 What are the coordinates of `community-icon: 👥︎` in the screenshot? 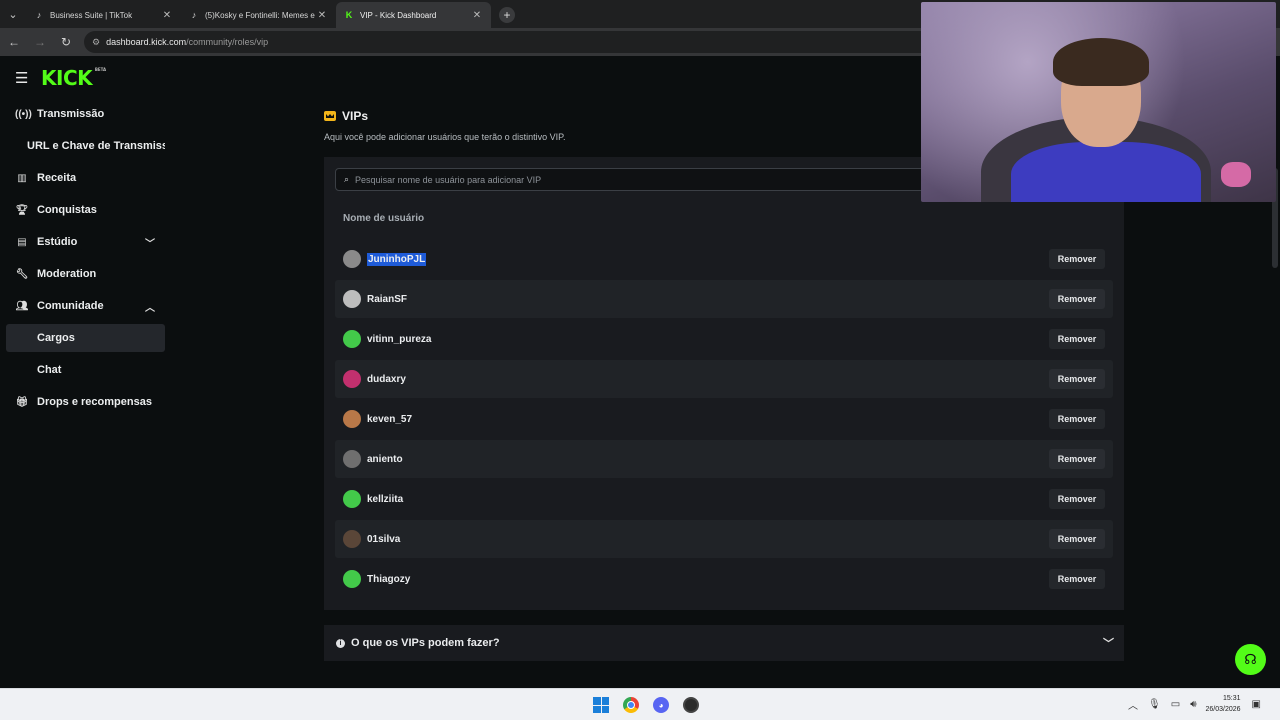 It's located at (22, 306).